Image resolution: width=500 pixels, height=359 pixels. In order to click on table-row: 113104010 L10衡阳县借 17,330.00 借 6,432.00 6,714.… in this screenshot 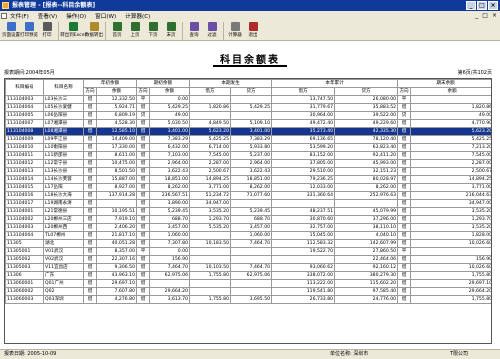, I will do `click(248, 147)`.